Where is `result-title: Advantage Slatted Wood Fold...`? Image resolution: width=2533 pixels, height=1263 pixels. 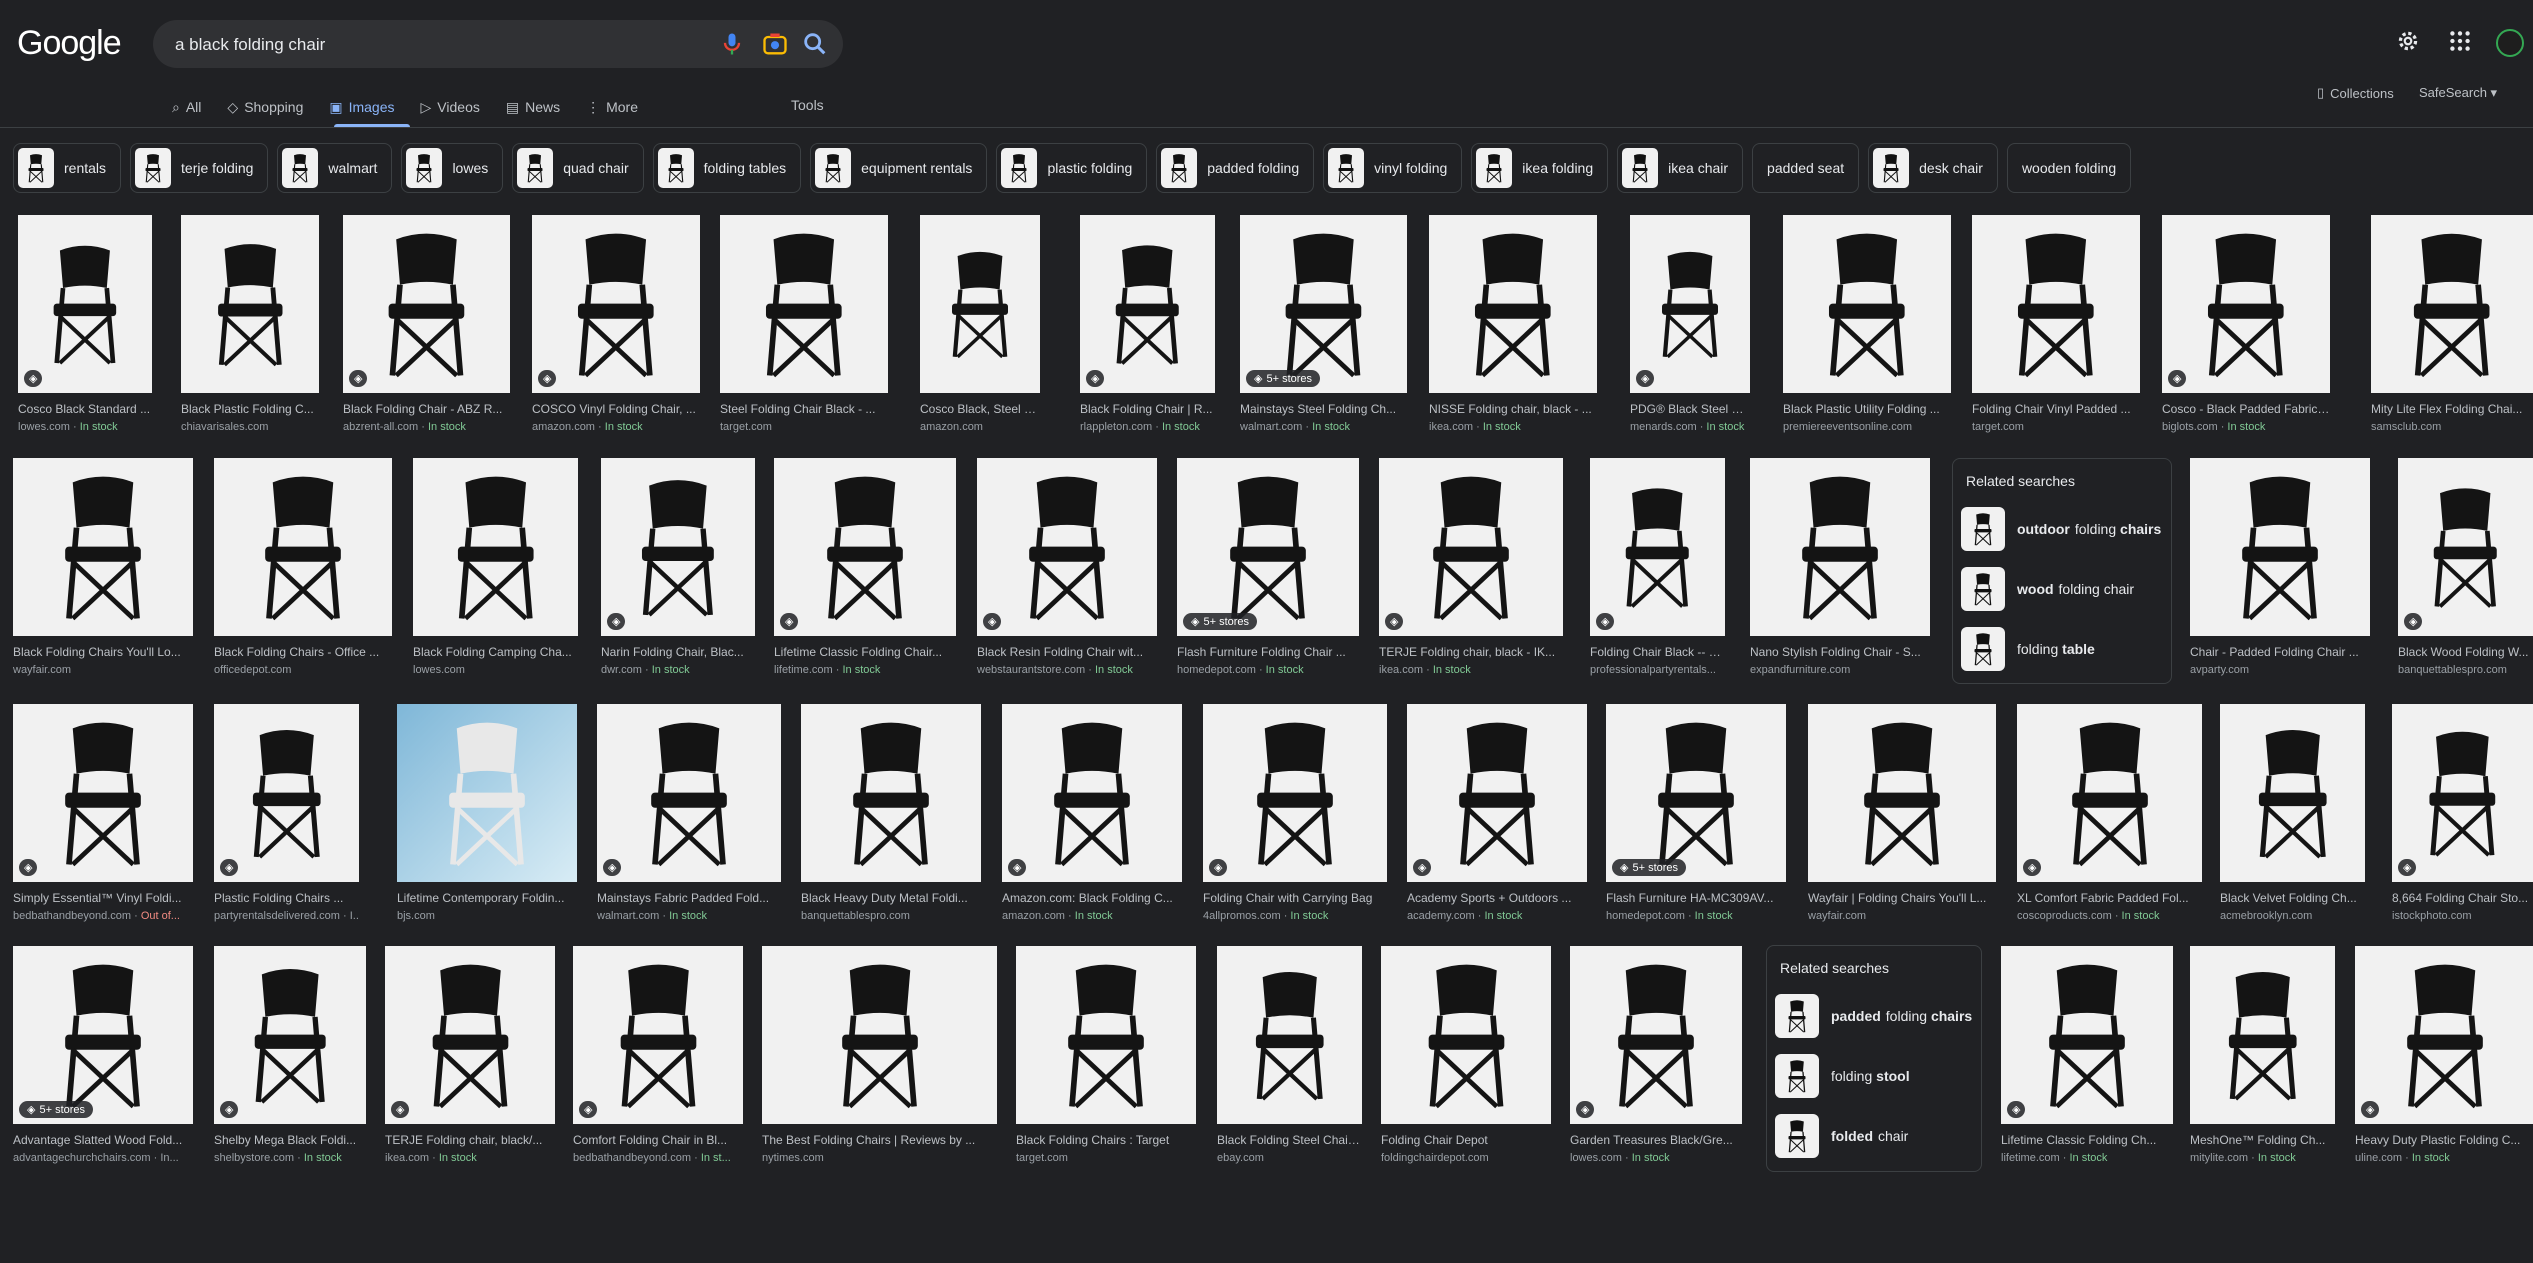 result-title: Advantage Slatted Wood Fold... is located at coordinates (103, 1140).